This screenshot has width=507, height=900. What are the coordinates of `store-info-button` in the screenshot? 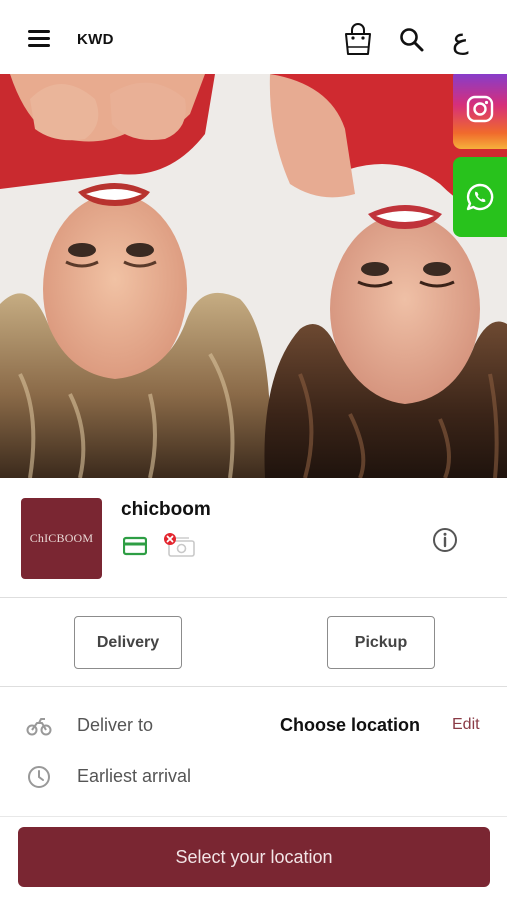 It's located at (445, 540).